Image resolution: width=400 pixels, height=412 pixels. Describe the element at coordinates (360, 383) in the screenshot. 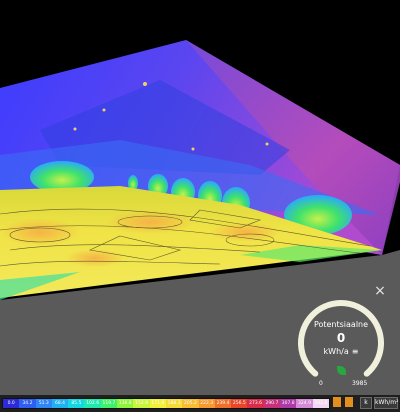

I see `gauge-max: 3985` at that location.